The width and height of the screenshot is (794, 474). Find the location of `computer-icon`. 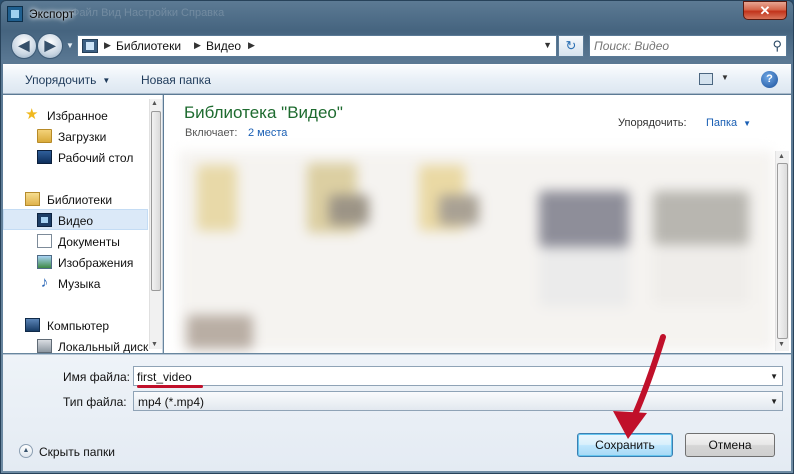

computer-icon is located at coordinates (32, 325).